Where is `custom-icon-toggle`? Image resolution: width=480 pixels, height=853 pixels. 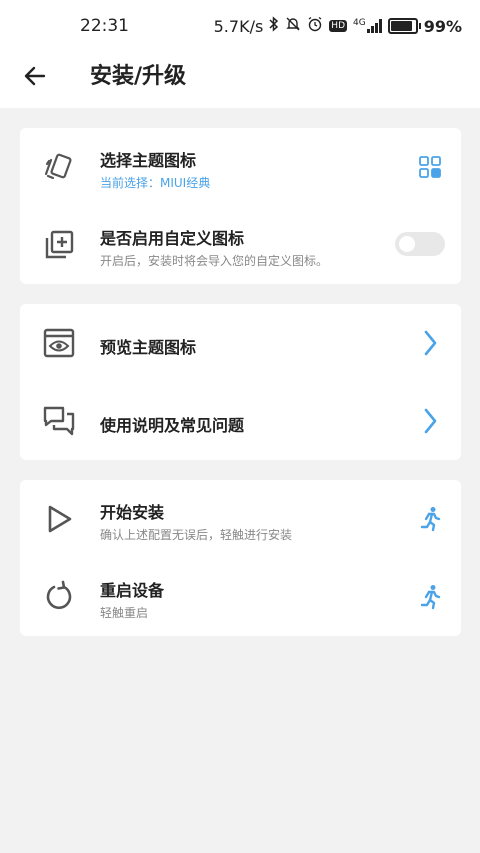 custom-icon-toggle is located at coordinates (420, 244).